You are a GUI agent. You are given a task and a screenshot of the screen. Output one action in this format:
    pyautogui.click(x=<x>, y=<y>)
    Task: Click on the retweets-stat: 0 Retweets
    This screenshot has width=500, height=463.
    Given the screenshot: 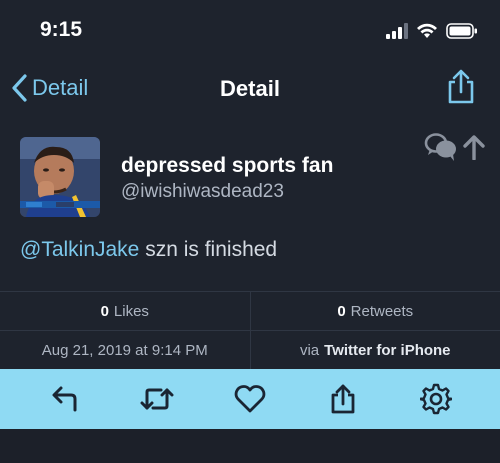 What is the action you would take?
    pyautogui.click(x=374, y=311)
    